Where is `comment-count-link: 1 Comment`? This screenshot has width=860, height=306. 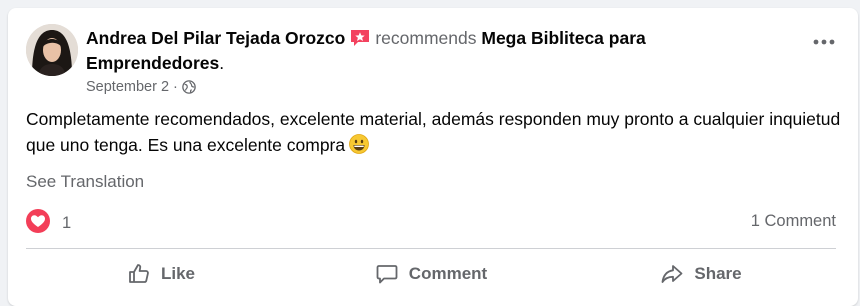
comment-count-link: 1 Comment is located at coordinates (793, 221).